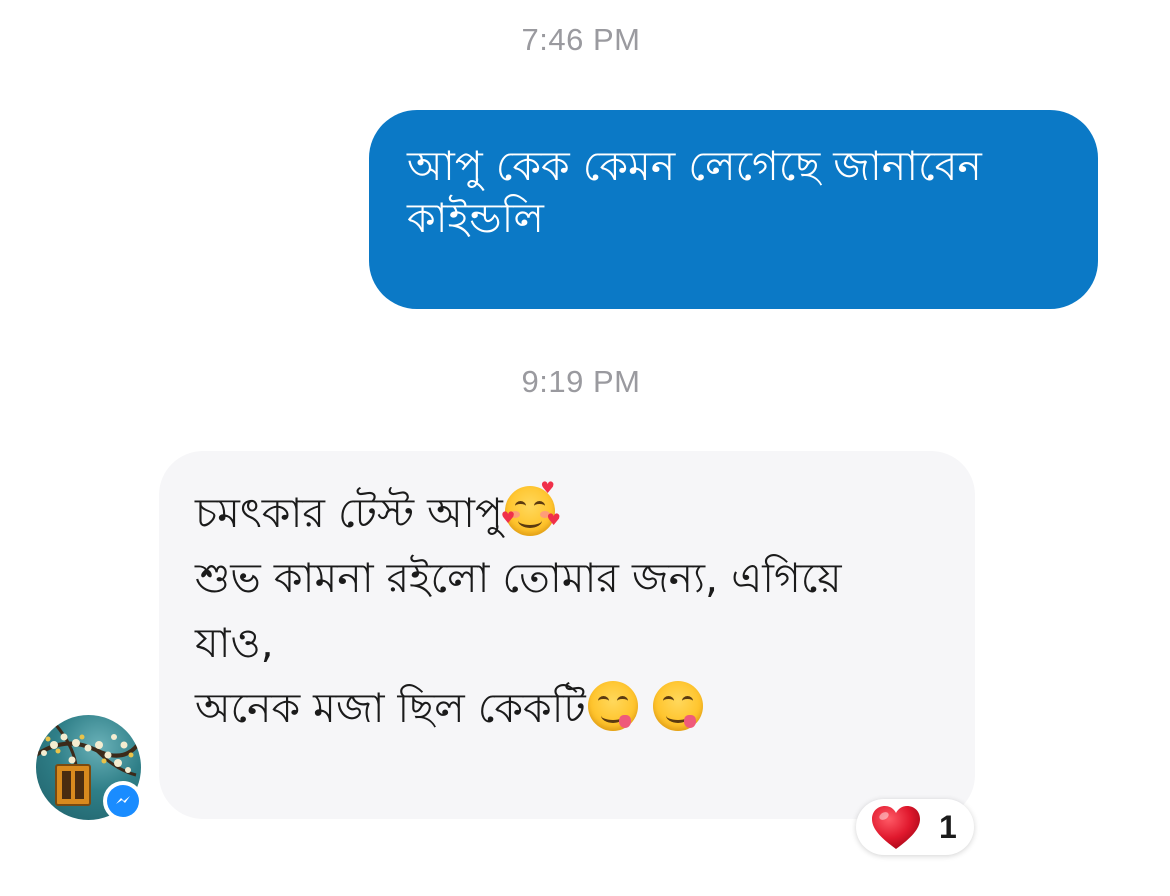 Image resolution: width=1170 pixels, height=896 pixels. I want to click on message-text-line: চমৎকার টেস্ট আপু ♥ ♥ ♥, so click(573, 513).